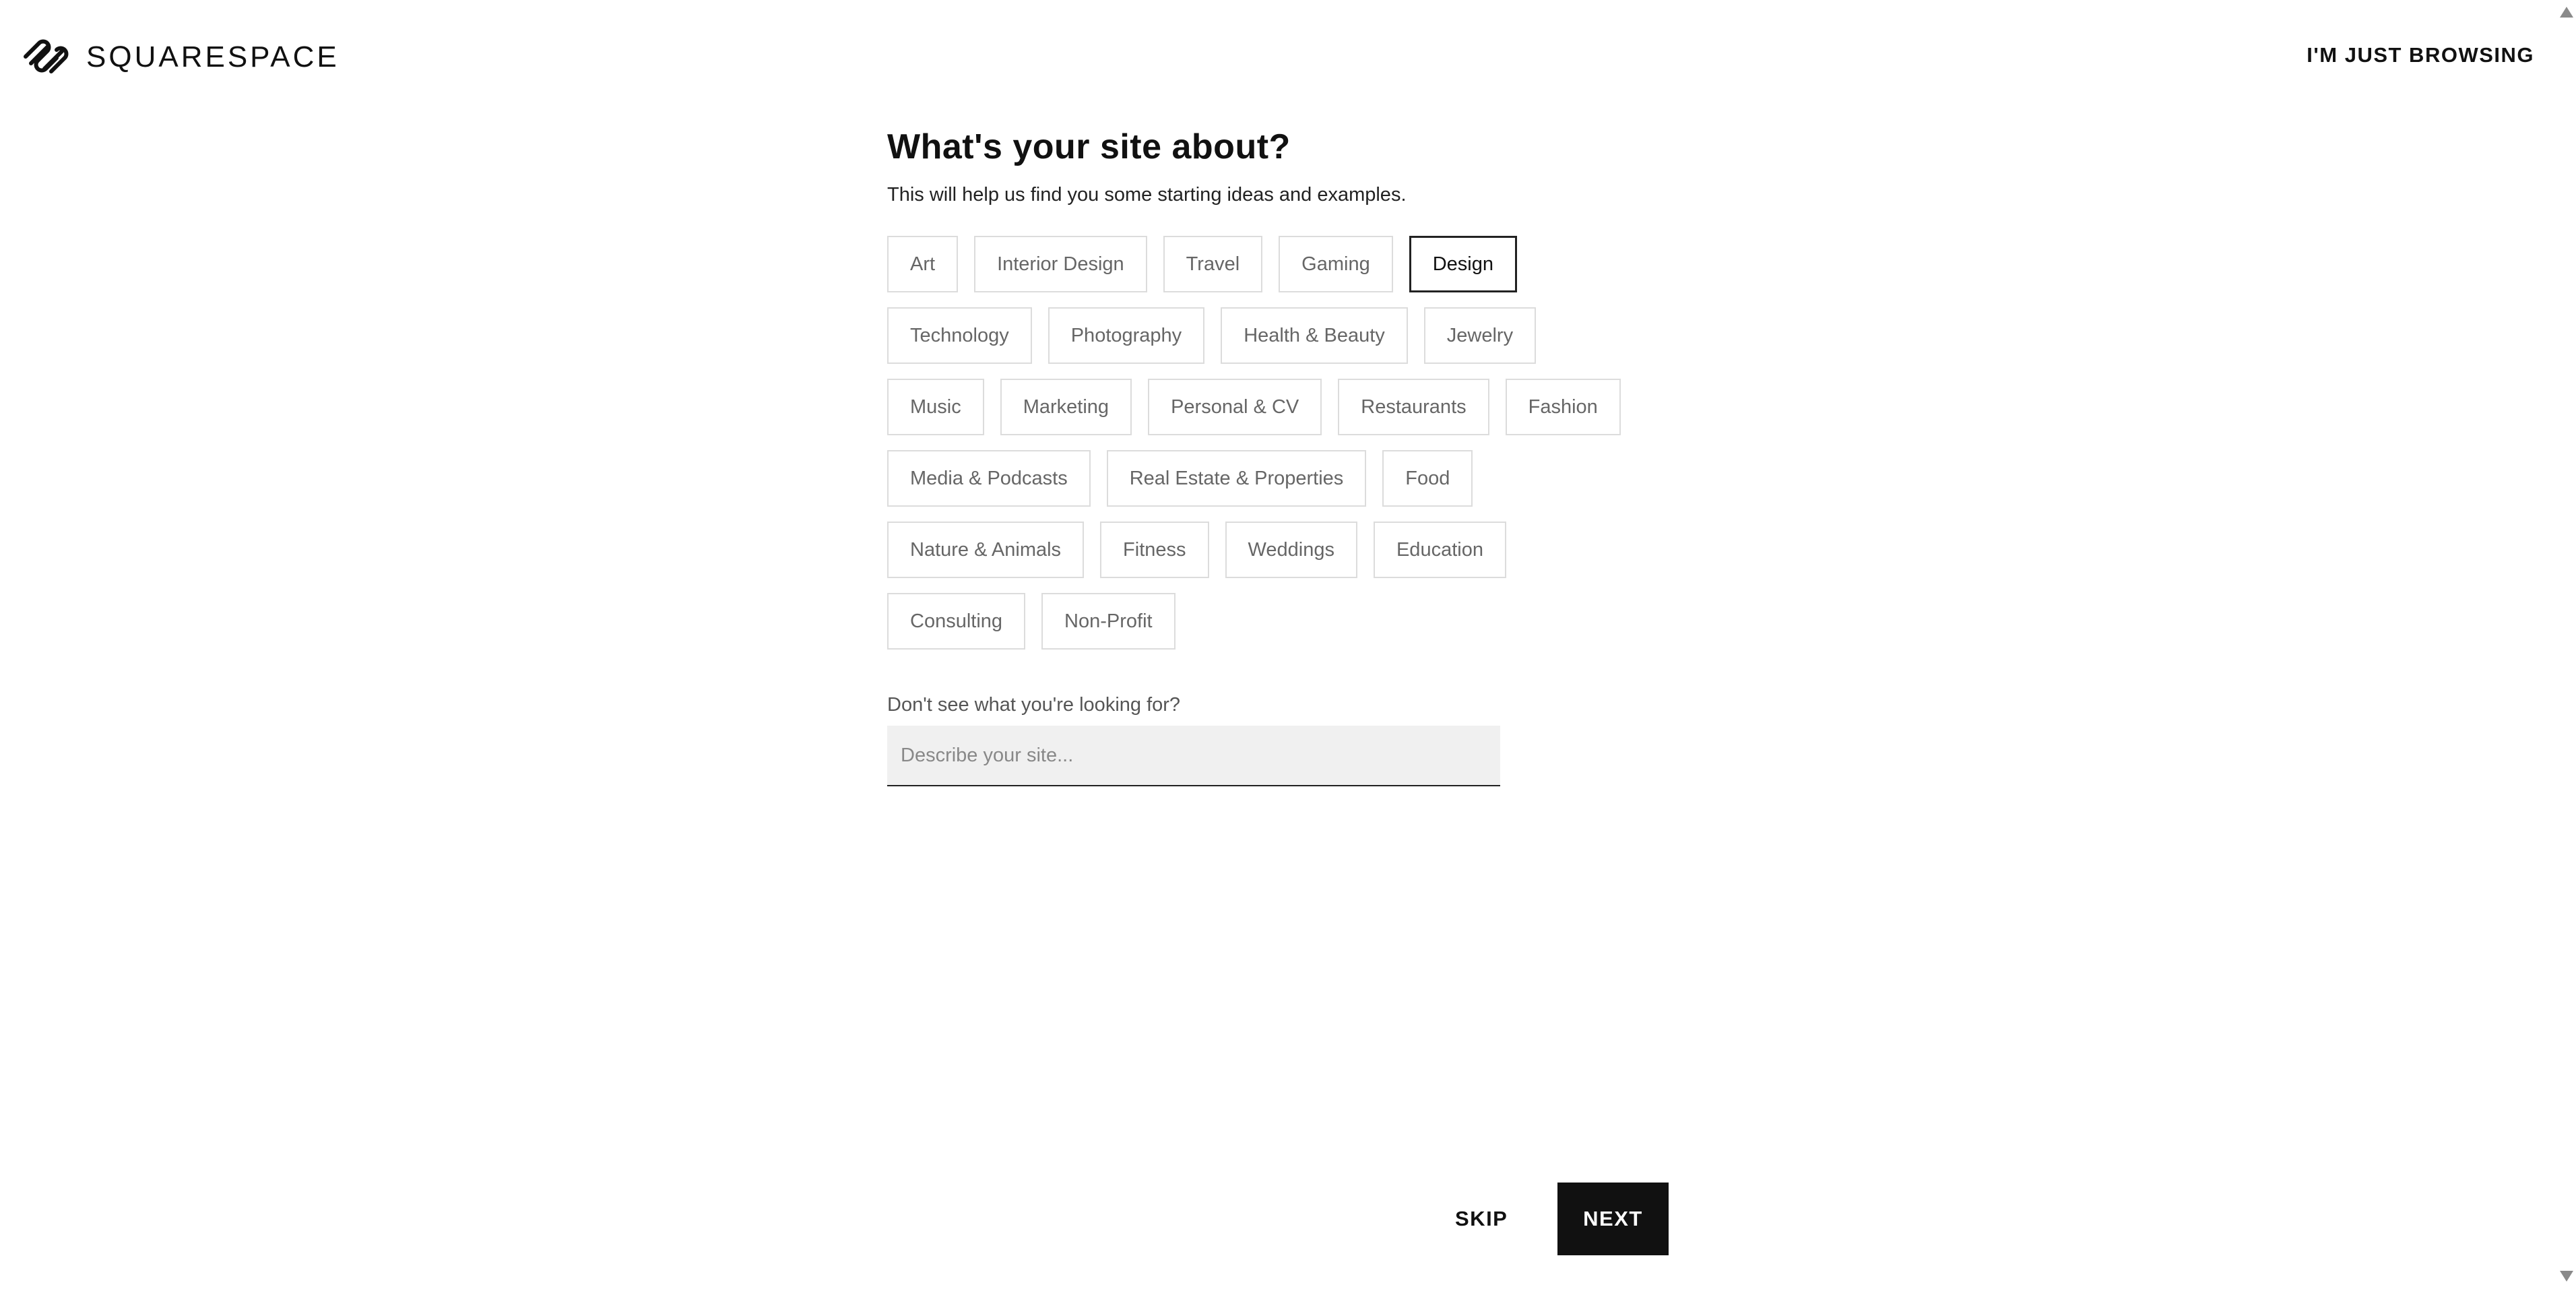 This screenshot has width=2576, height=1291. Describe the element at coordinates (46, 56) in the screenshot. I see `squarespace-logo-icon` at that location.